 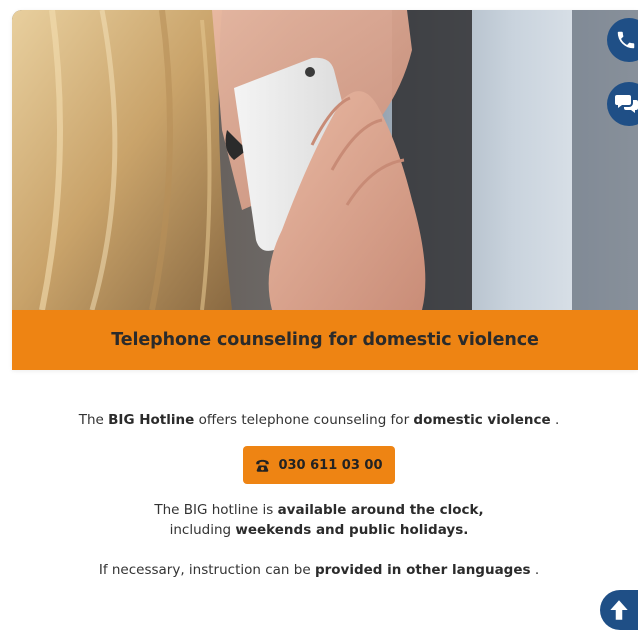 What do you see at coordinates (216, 510) in the screenshot?
I see `availability-line1-prefix: The BIG hotline is` at bounding box center [216, 510].